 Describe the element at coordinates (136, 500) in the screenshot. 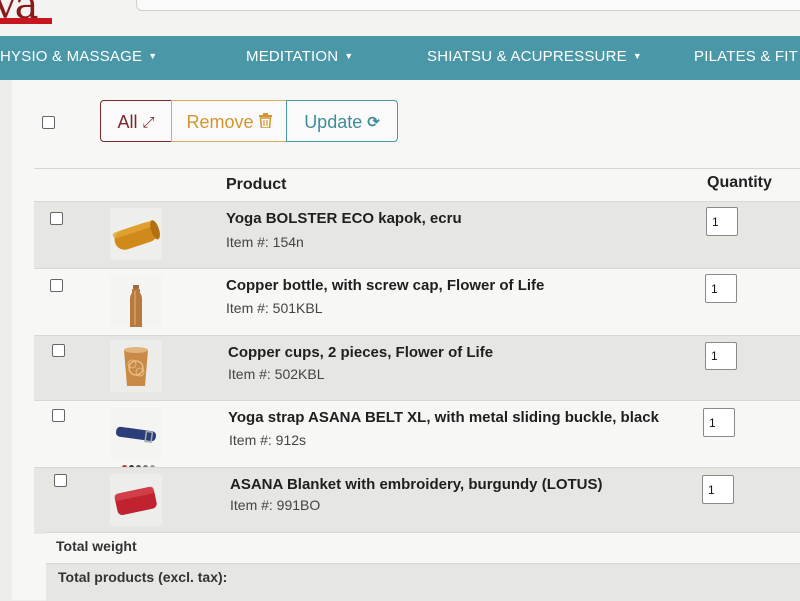

I see `blanket-icon` at that location.